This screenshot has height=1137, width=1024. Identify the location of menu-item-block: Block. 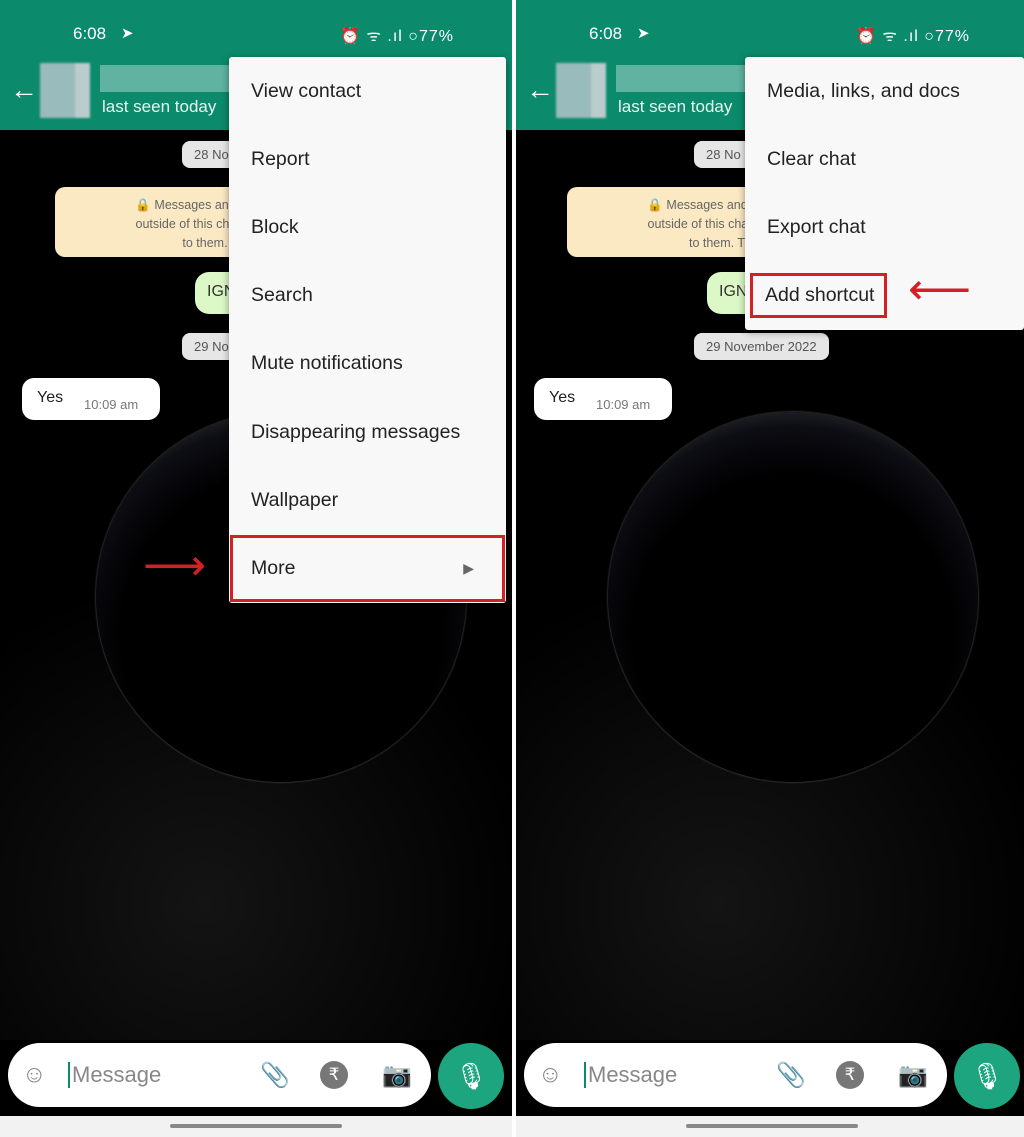
(367, 227).